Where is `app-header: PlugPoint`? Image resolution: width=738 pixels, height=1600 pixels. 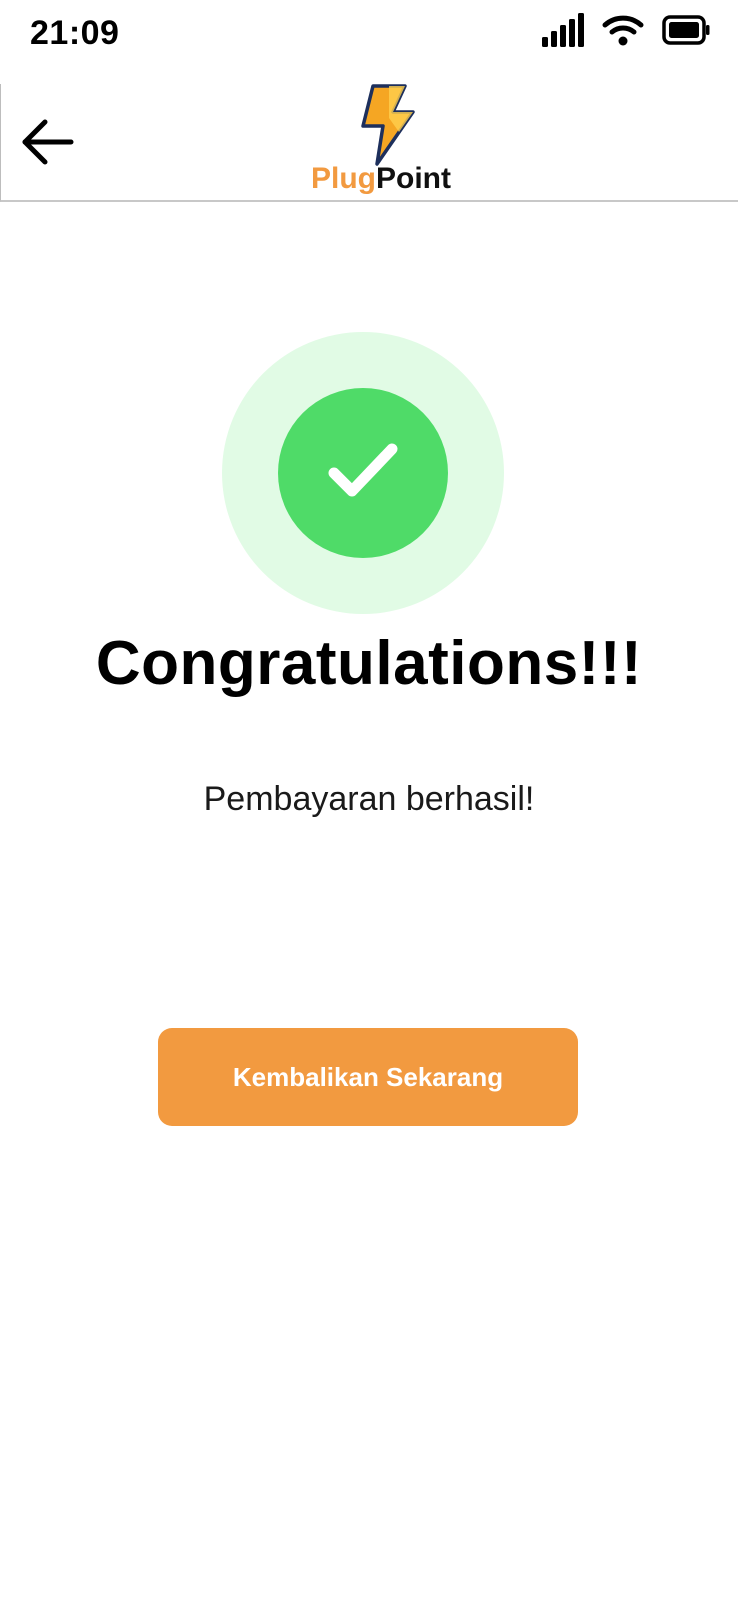 app-header: PlugPoint is located at coordinates (369, 143).